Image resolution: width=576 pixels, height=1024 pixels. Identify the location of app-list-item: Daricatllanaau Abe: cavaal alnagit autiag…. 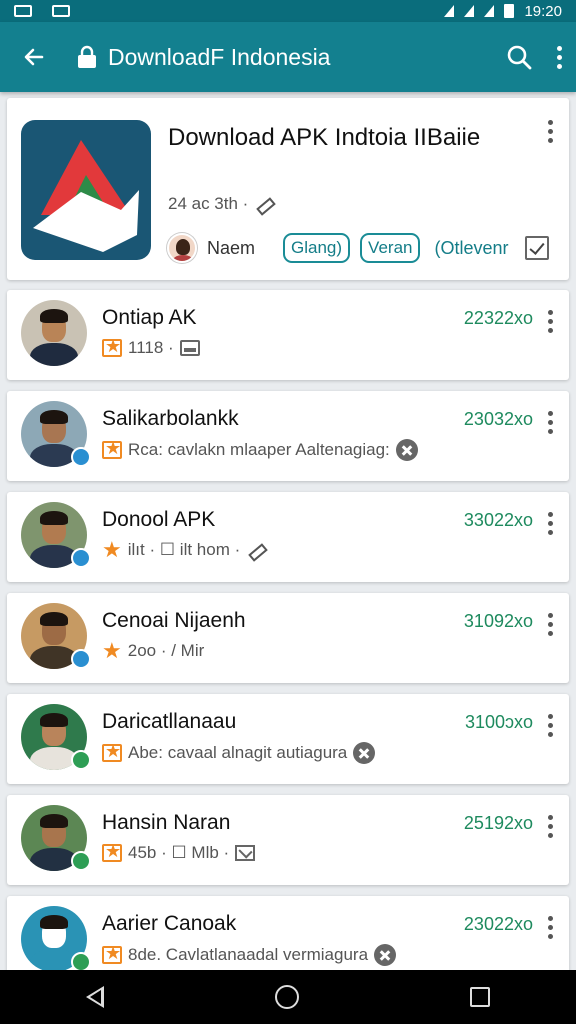
(288, 739).